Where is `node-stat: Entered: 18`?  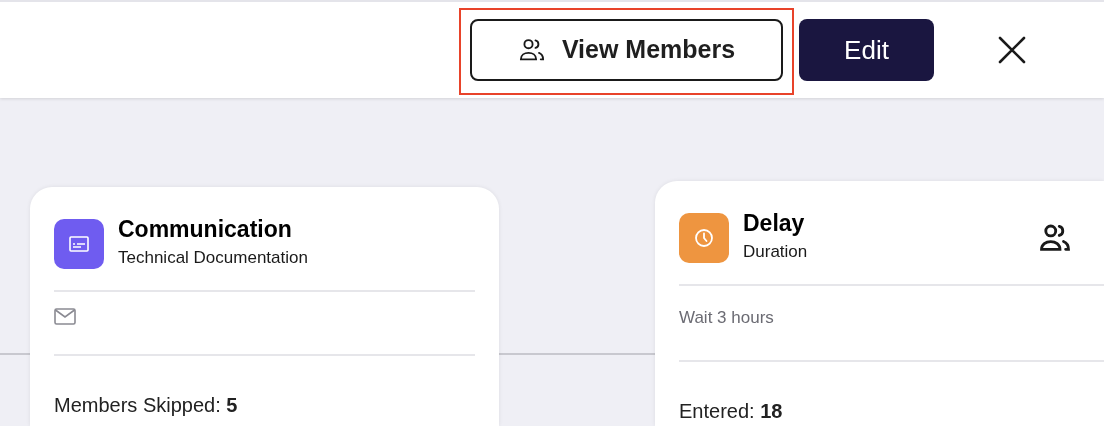
node-stat: Entered: 18 is located at coordinates (731, 411).